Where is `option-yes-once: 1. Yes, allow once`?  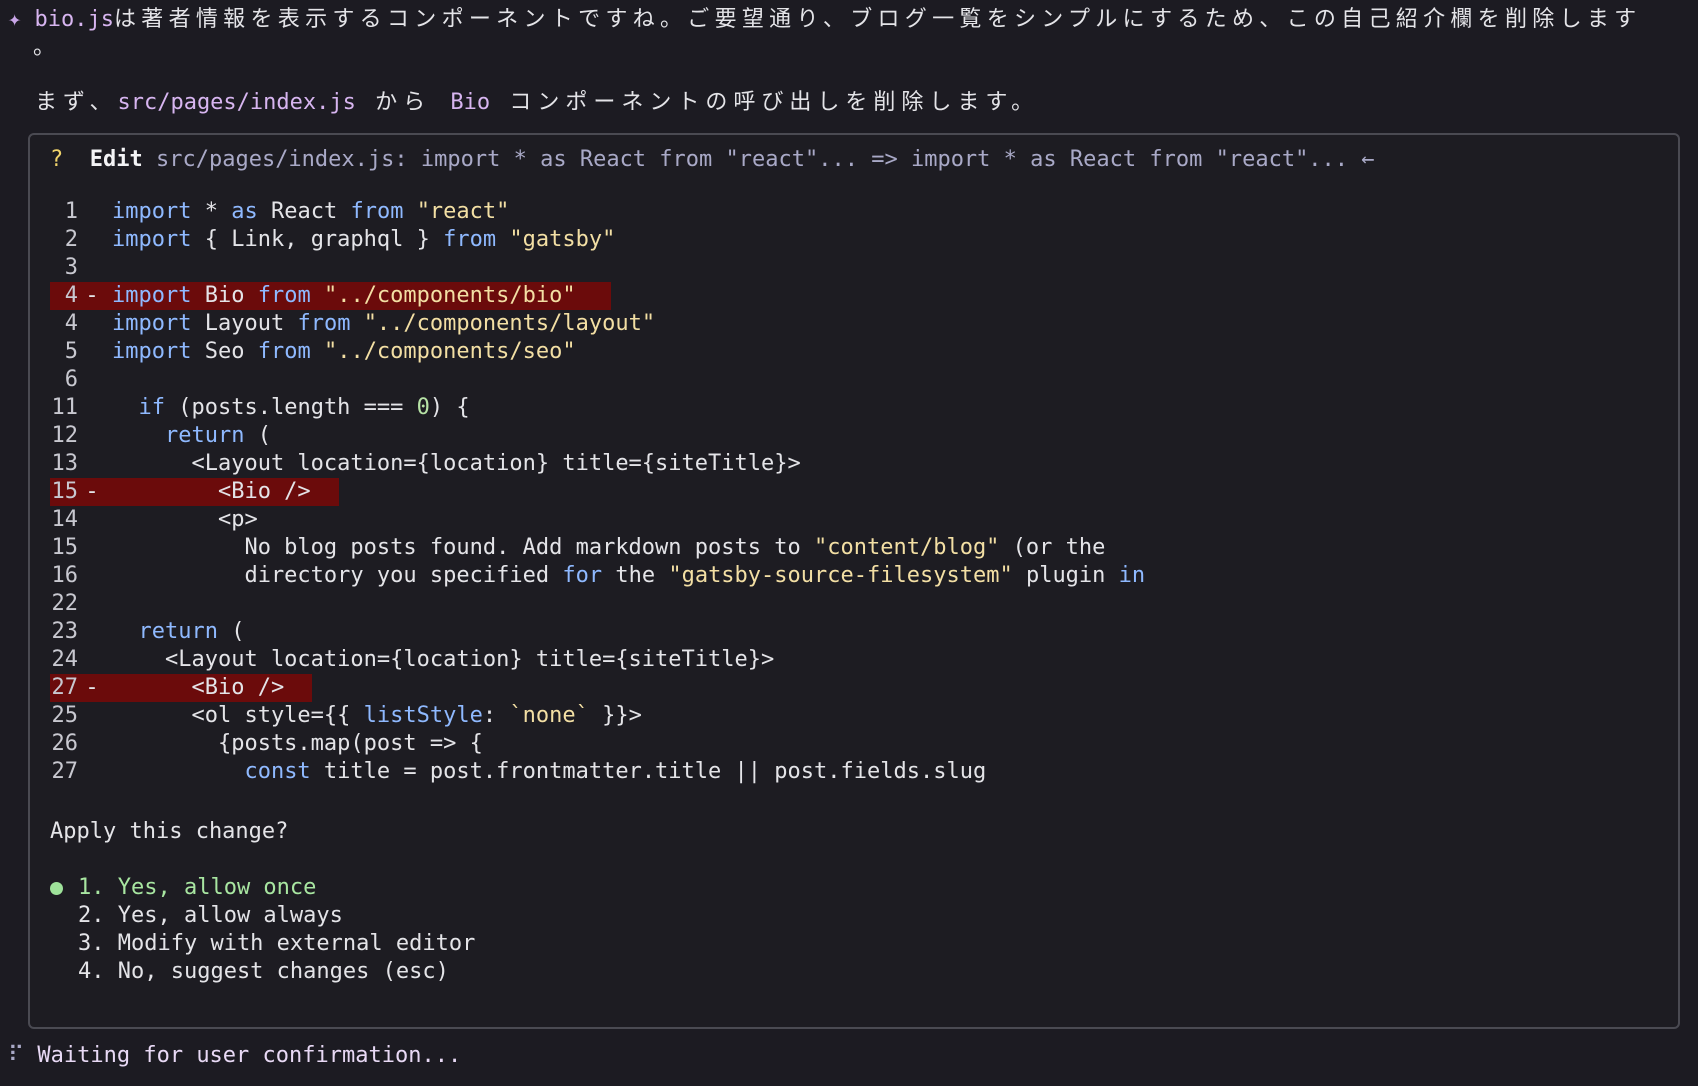 option-yes-once: 1. Yes, allow once is located at coordinates (197, 888).